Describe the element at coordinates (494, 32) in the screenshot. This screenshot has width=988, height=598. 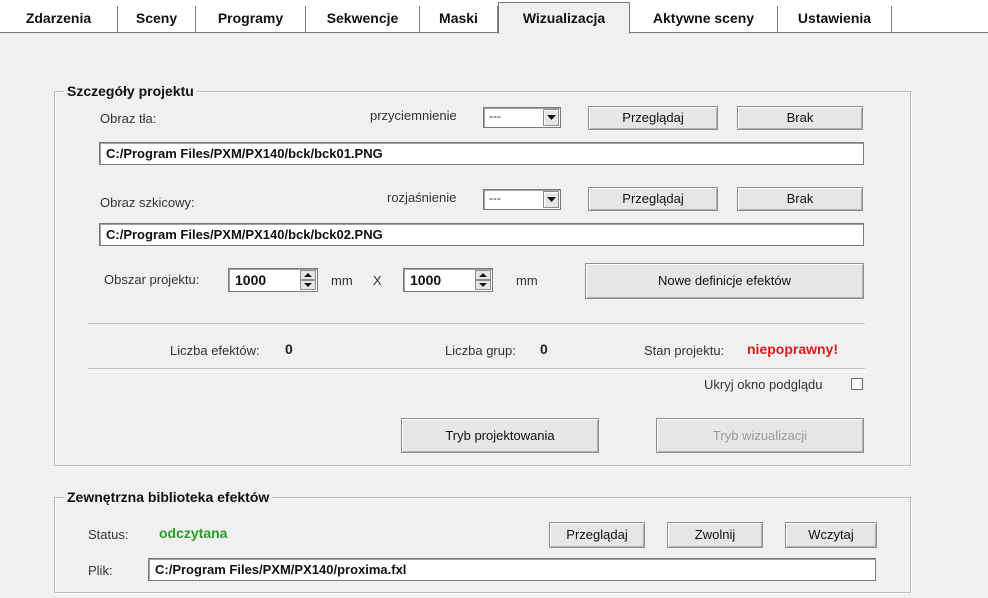
I see `tab-underline` at that location.